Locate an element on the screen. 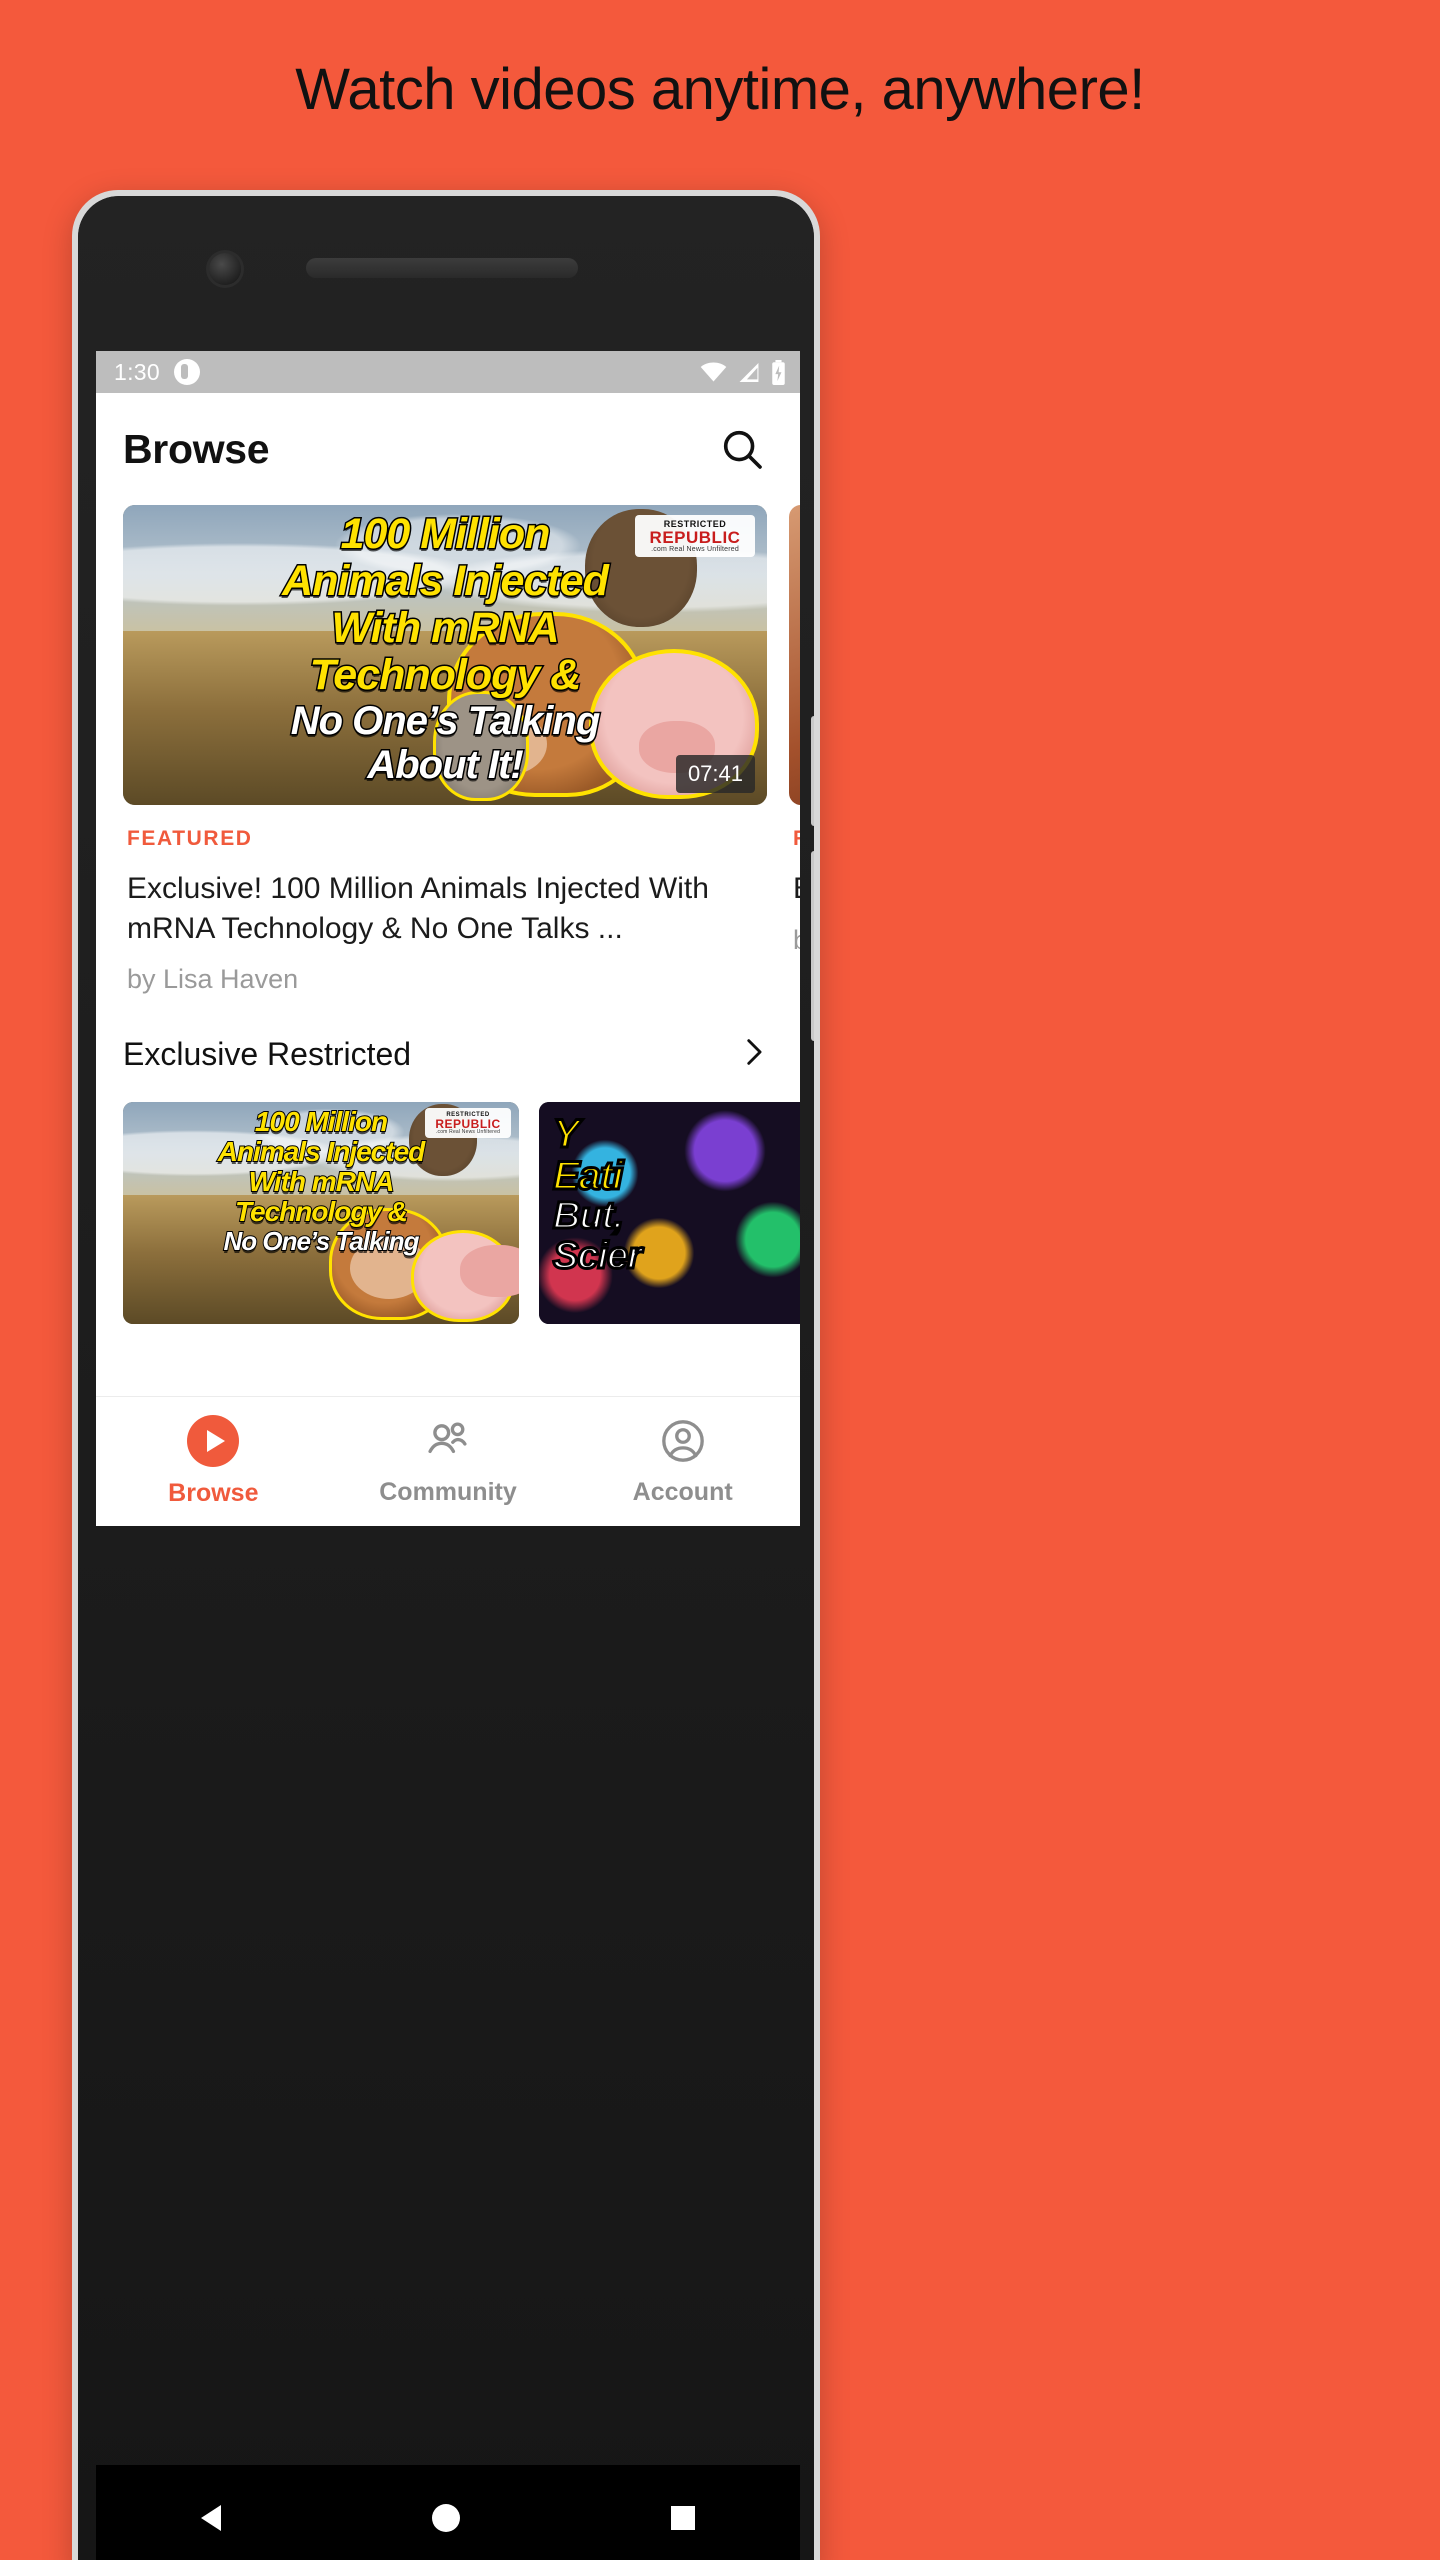 This screenshot has width=1440, height=2560. sthumb-logo-line-2: REPUBLIC is located at coordinates (468, 1123).